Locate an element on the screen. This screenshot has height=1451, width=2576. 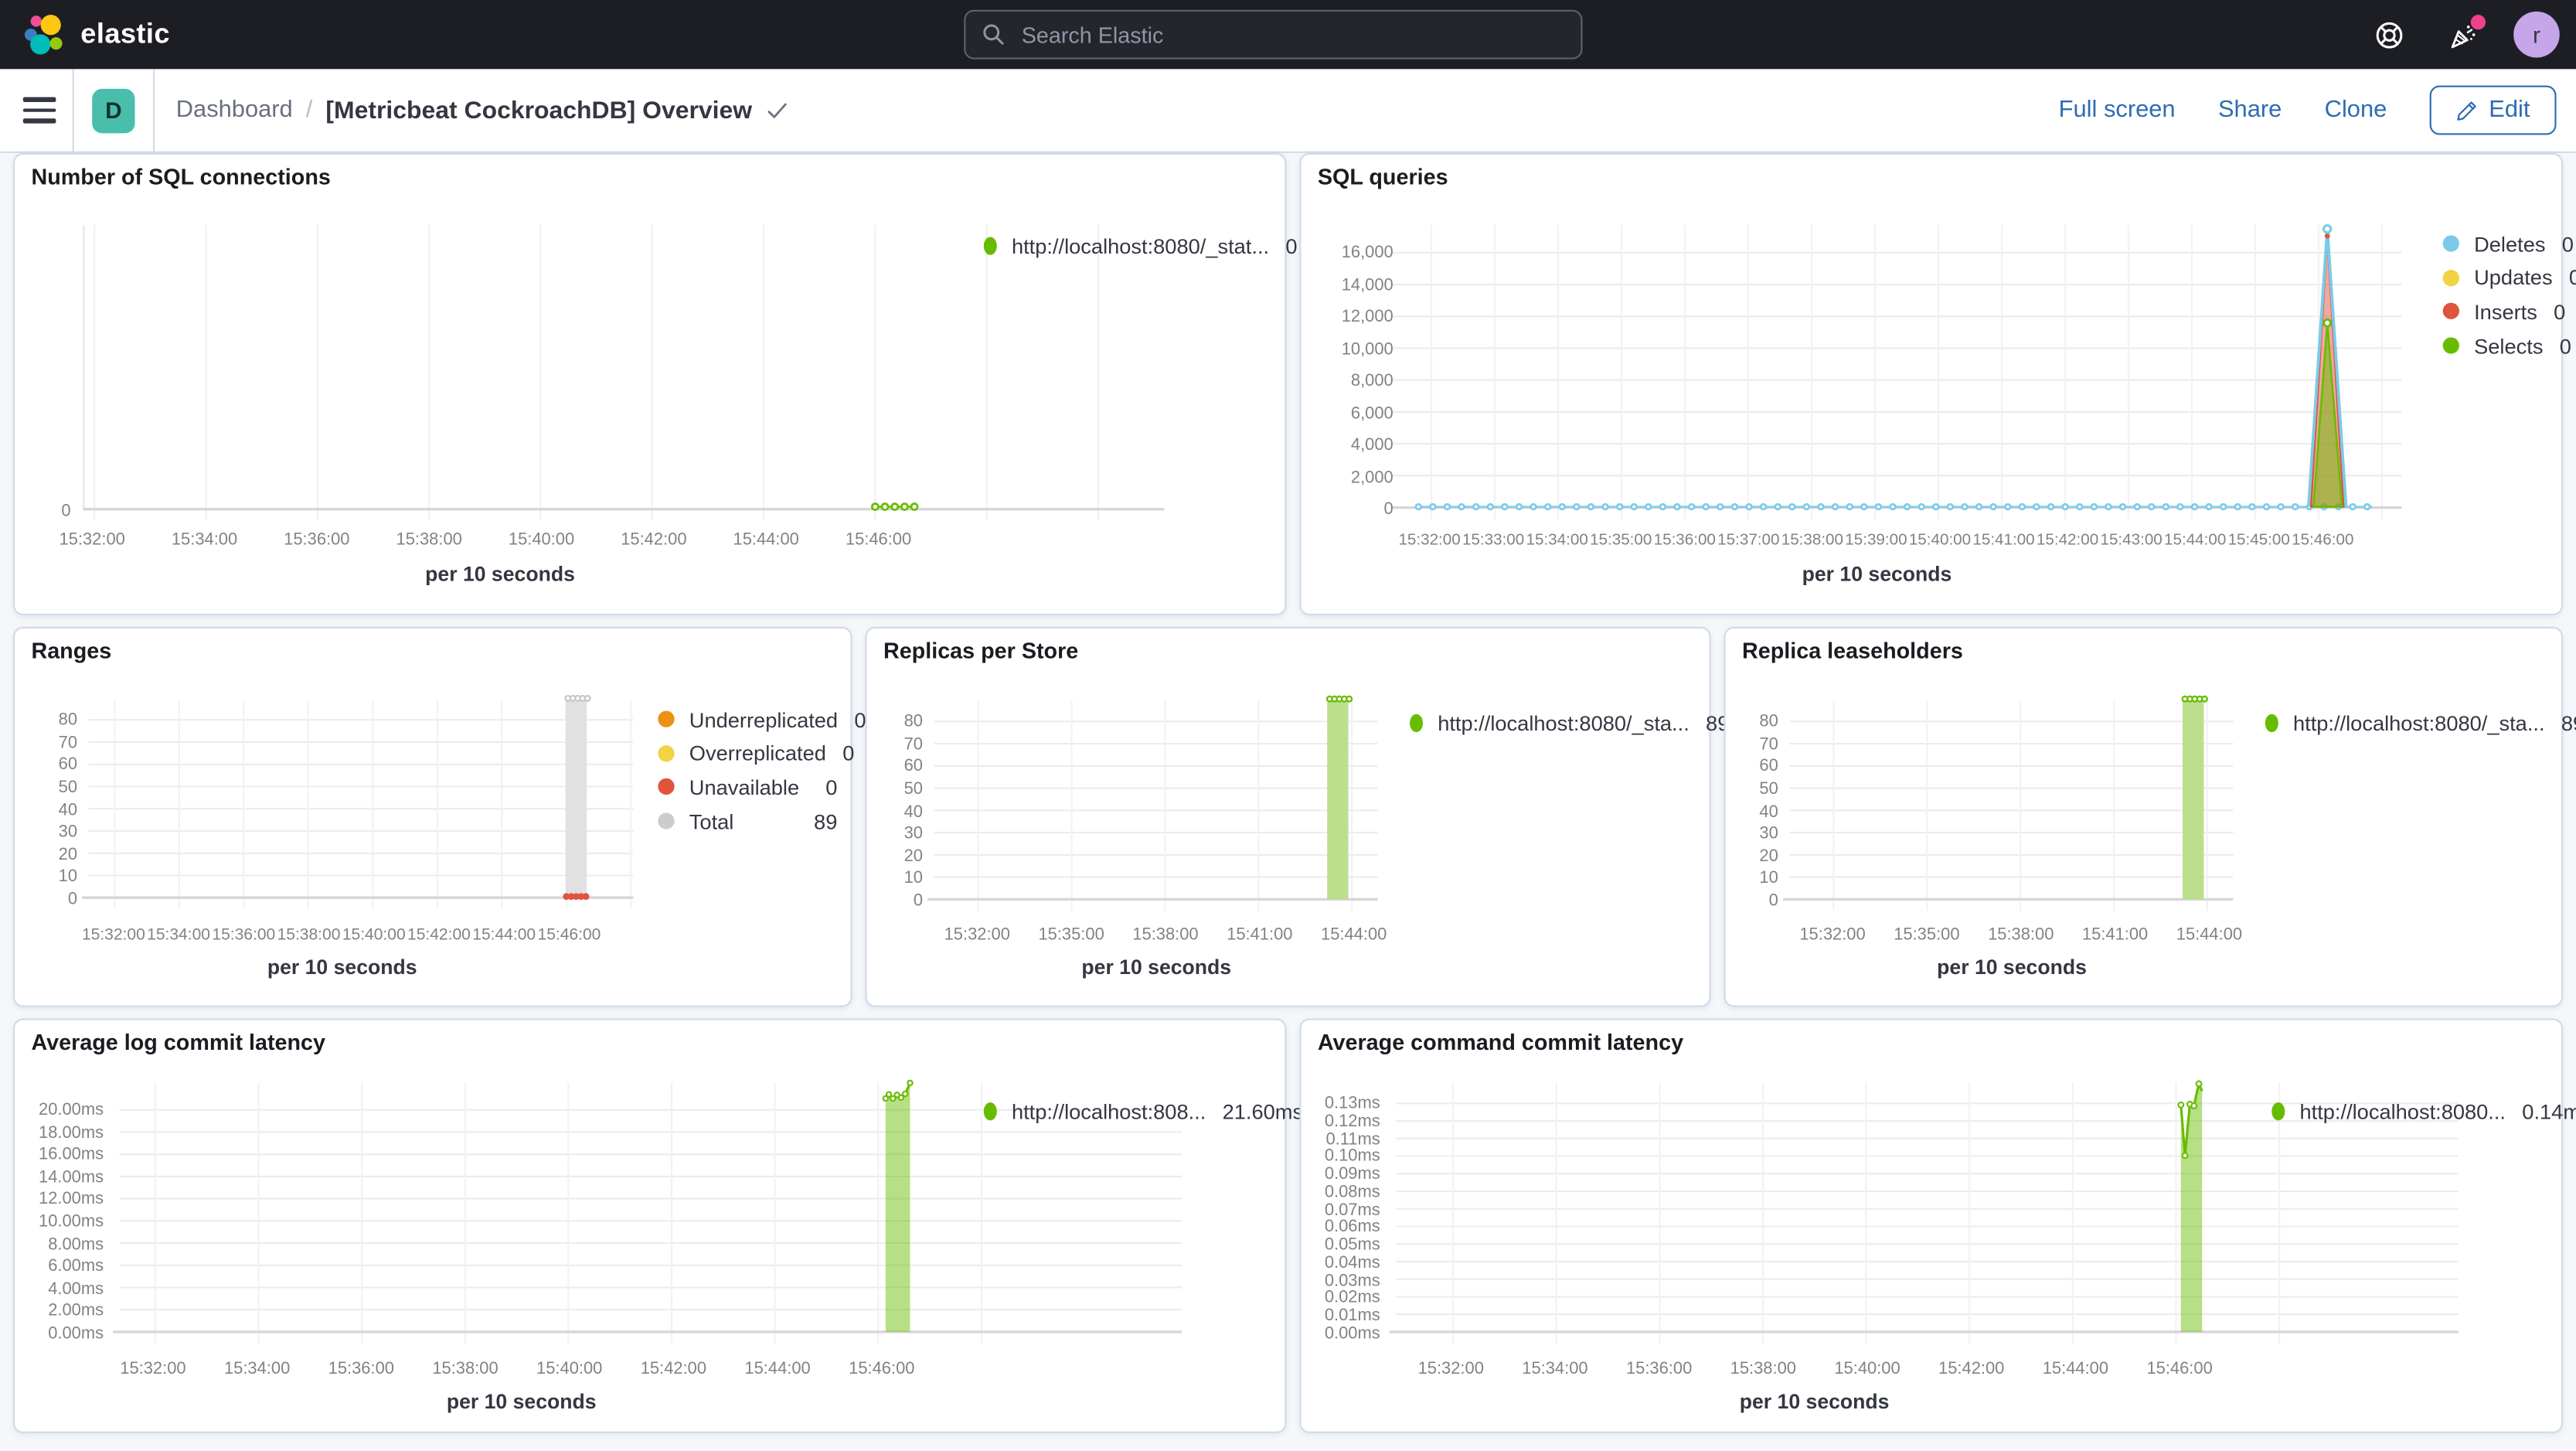
y-tick-label: 12.00ms is located at coordinates (71, 1200).